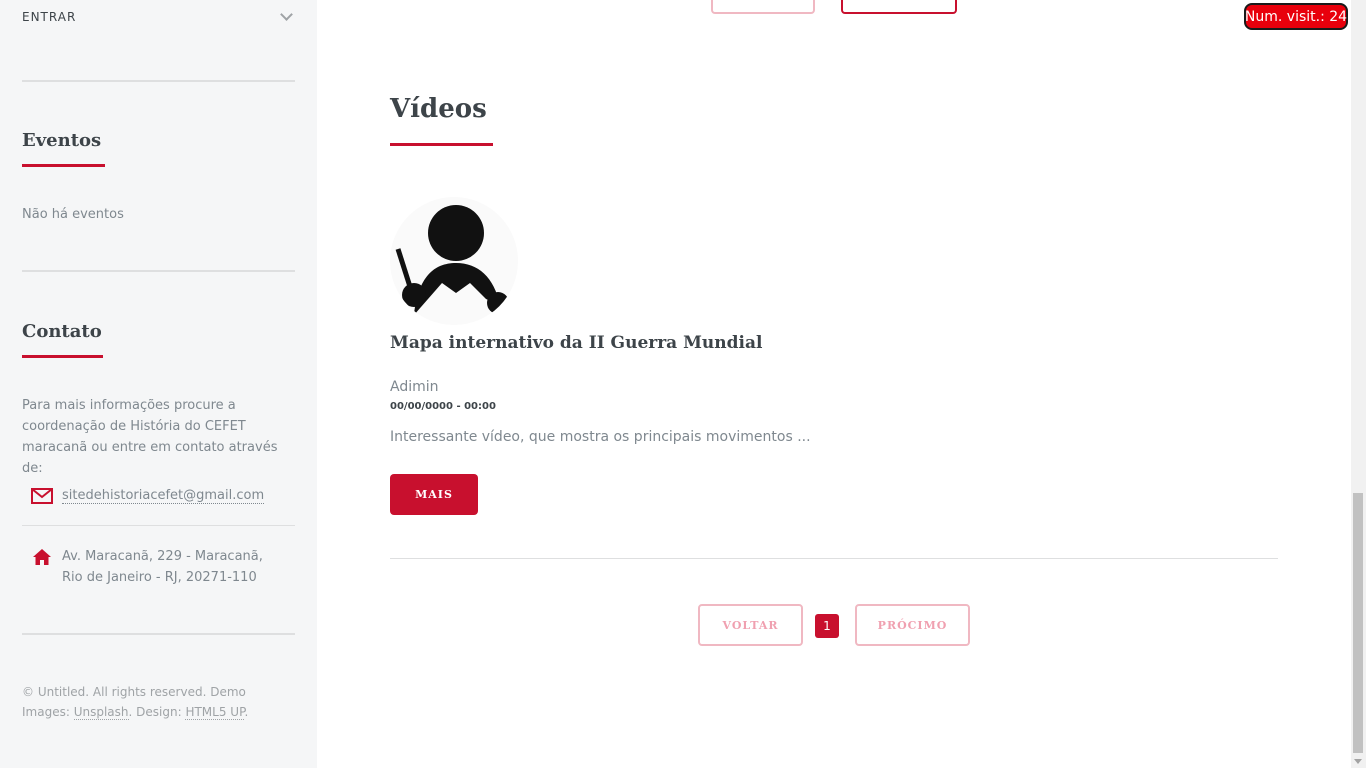 The height and width of the screenshot is (768, 1366). What do you see at coordinates (215, 712) in the screenshot?
I see `html5up-link: HTML5 UP` at bounding box center [215, 712].